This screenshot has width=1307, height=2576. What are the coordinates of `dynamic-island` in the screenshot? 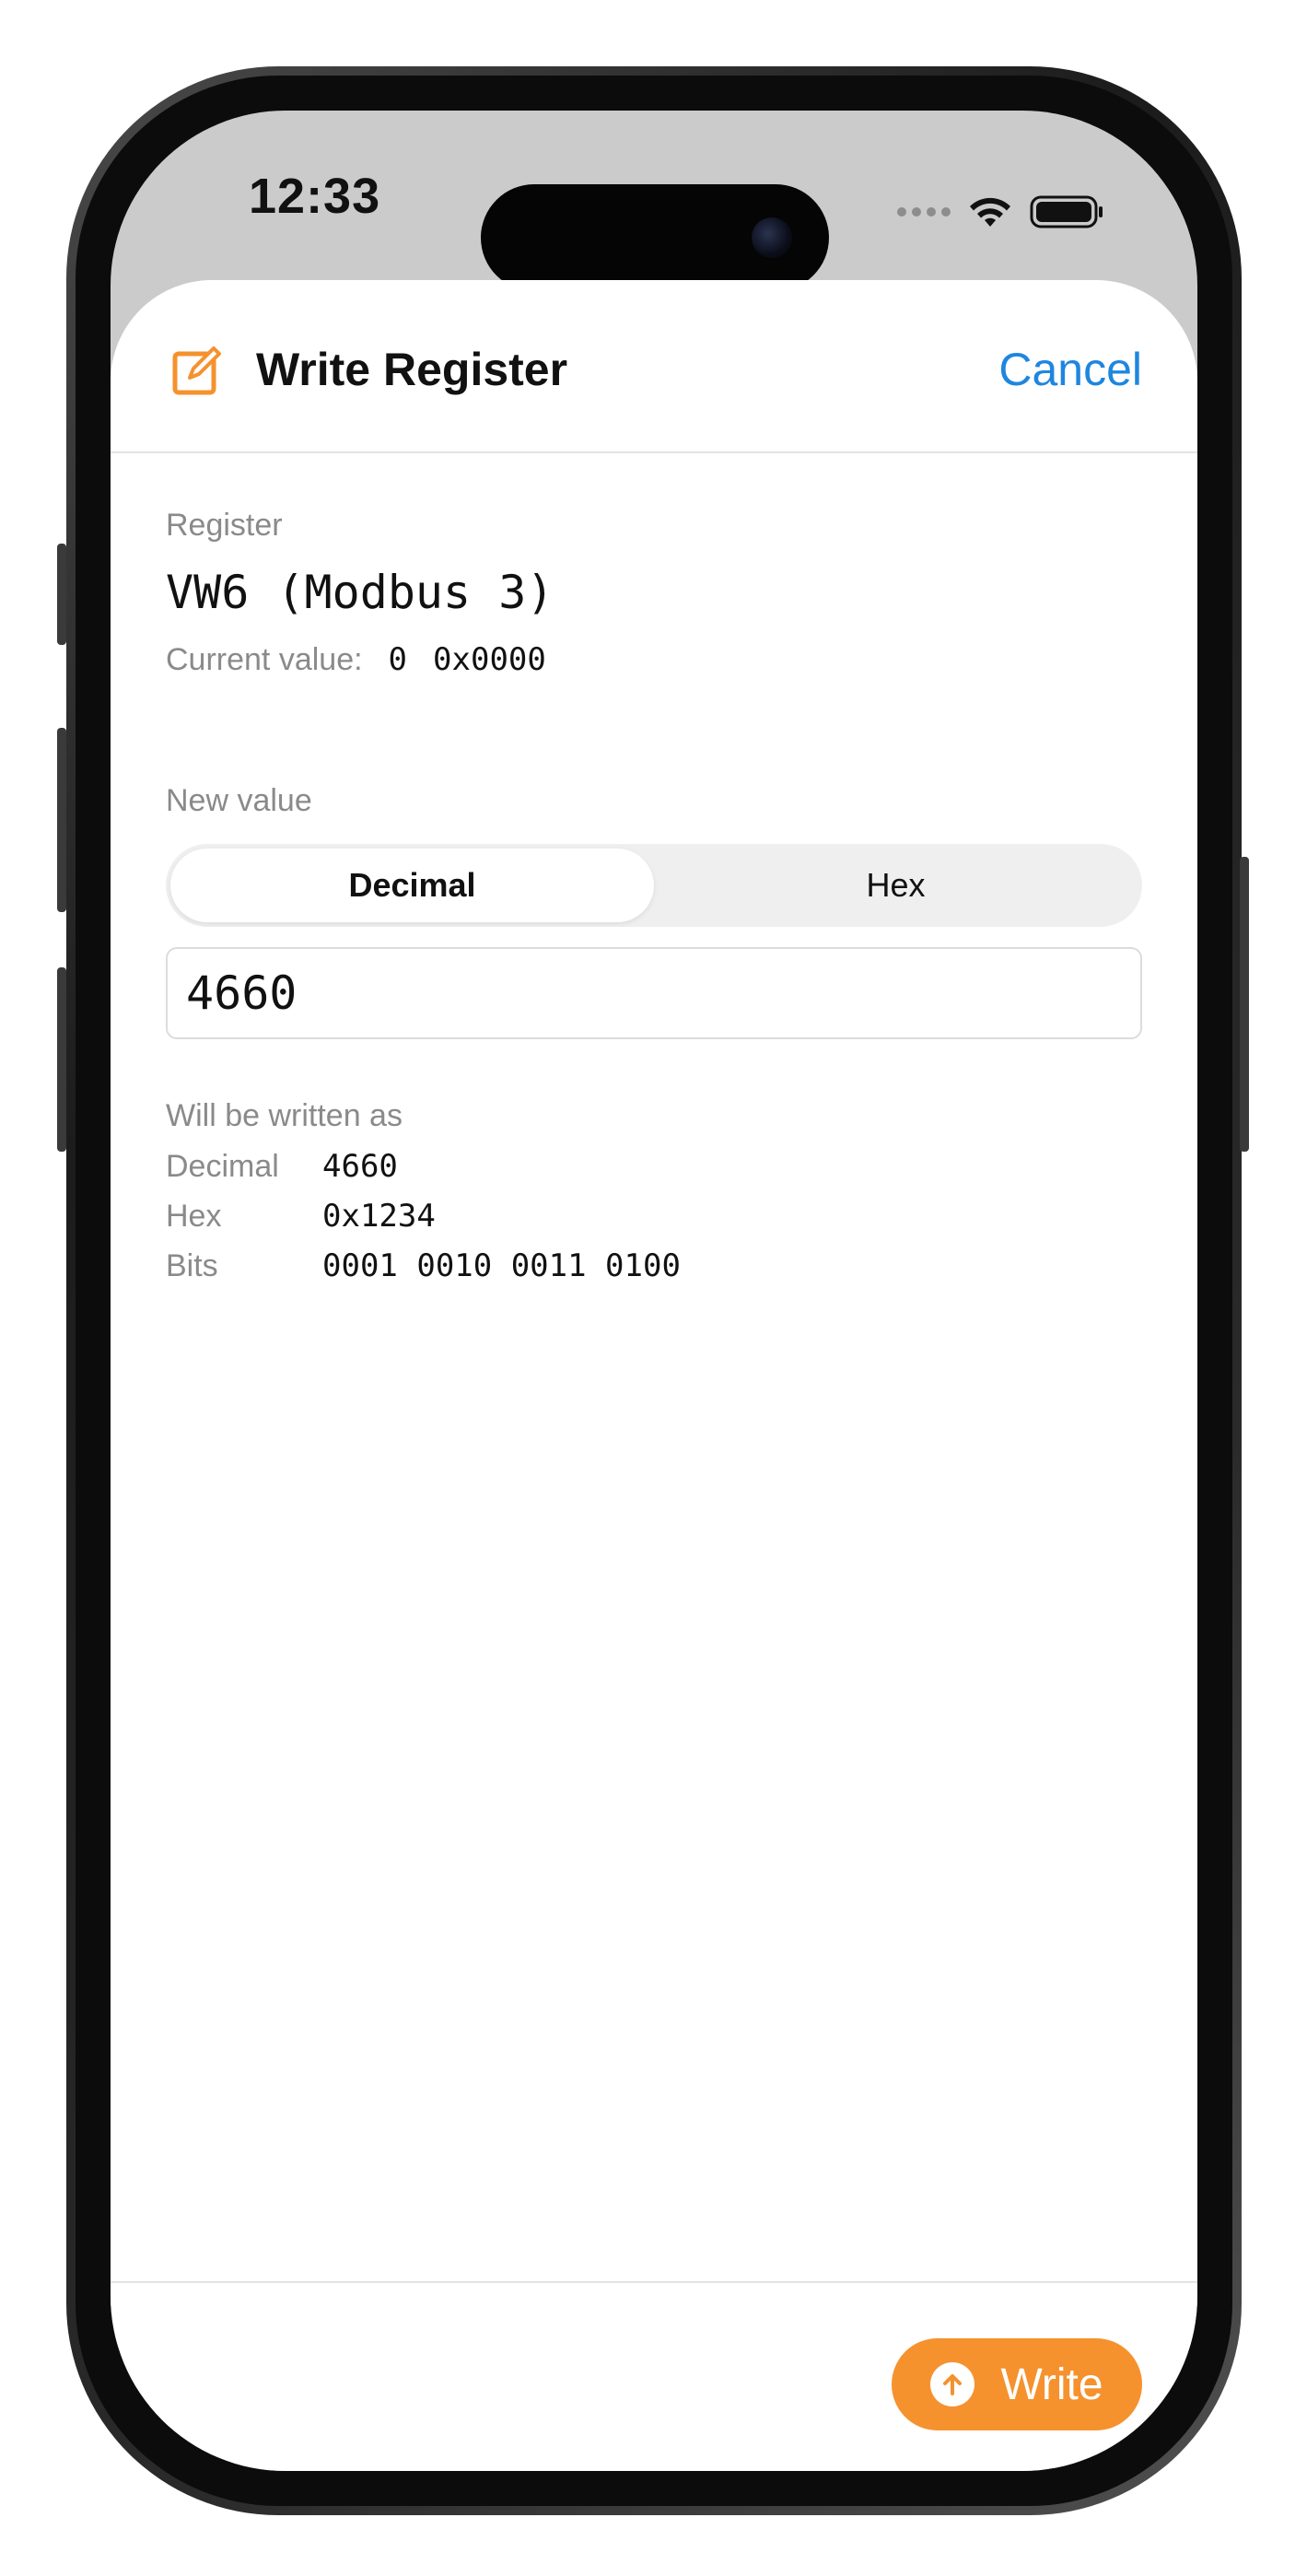 It's located at (655, 237).